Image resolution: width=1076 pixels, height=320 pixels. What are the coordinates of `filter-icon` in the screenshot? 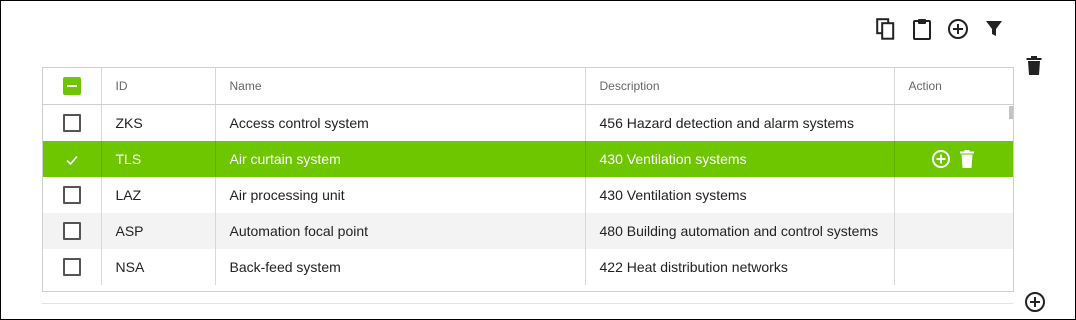 It's located at (994, 29).